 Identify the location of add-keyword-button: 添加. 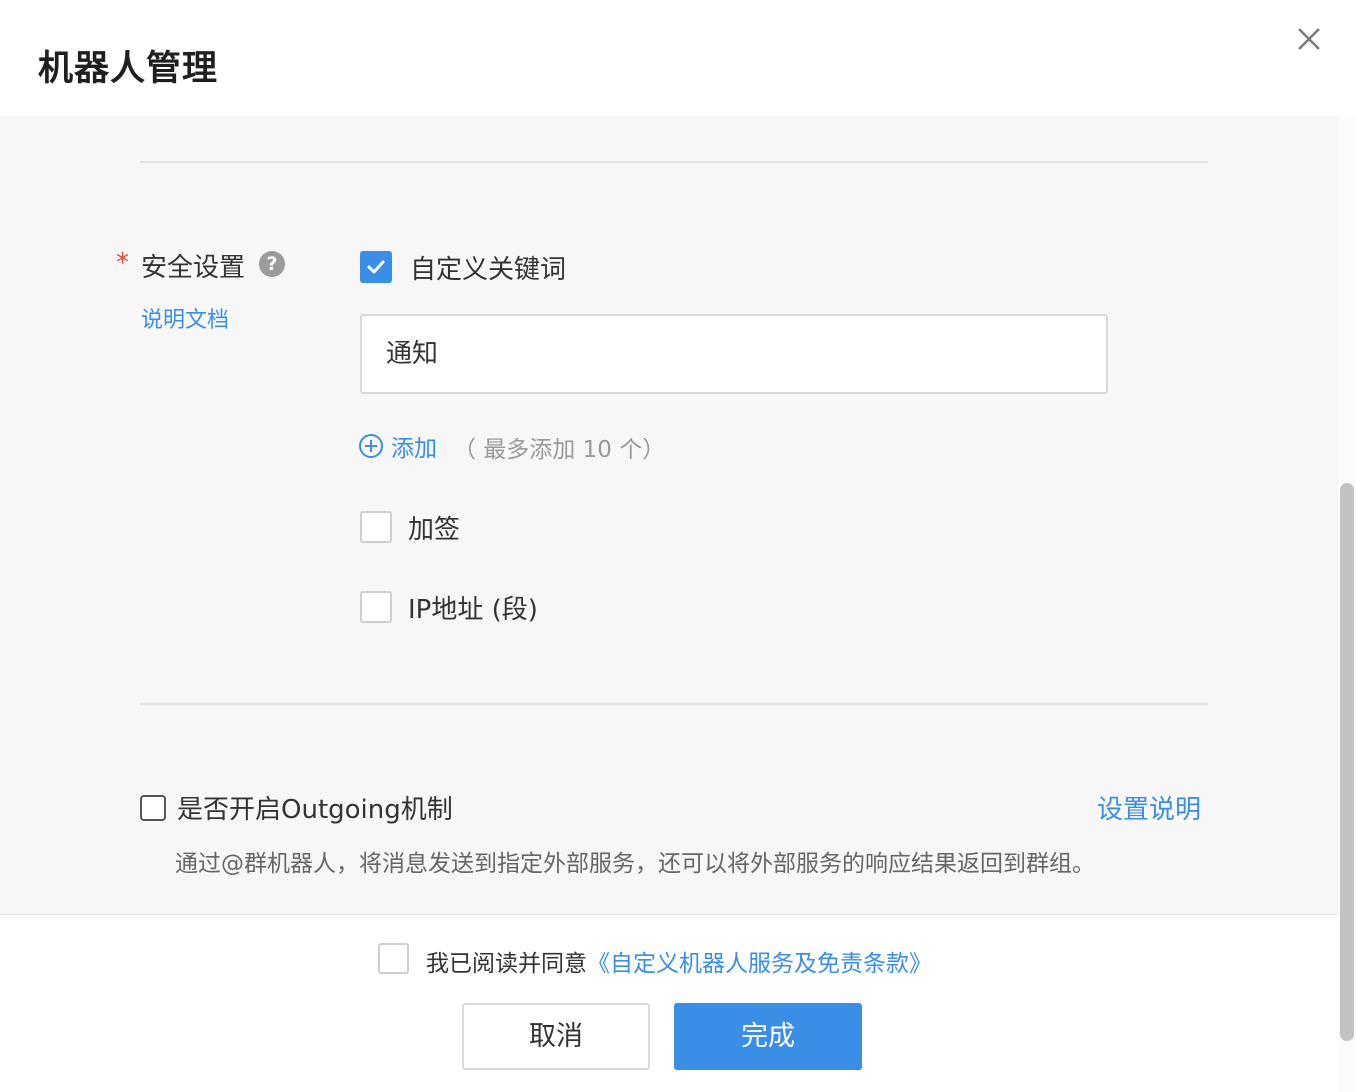
(398, 446).